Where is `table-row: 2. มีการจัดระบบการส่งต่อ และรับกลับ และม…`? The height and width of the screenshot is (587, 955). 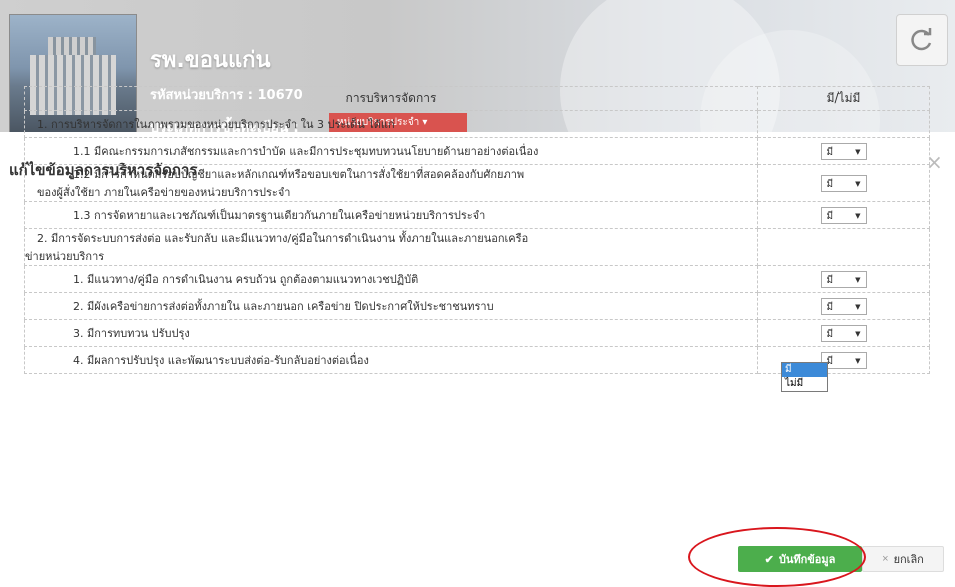
table-row: 2. มีการจัดระบบการส่งต่อ และรับกลับ และม… is located at coordinates (477, 247).